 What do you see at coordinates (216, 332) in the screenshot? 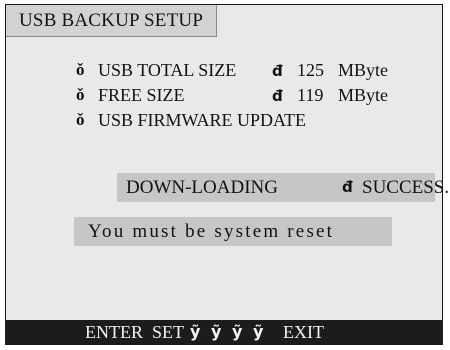
I see `down-key-icon: ỹ` at bounding box center [216, 332].